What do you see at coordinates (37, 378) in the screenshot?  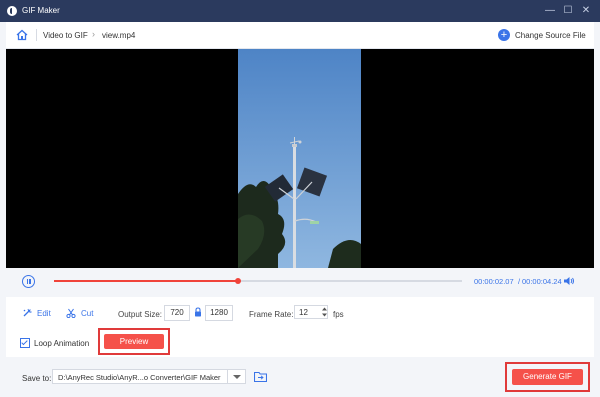 I see `save-to-label: Save to:` at bounding box center [37, 378].